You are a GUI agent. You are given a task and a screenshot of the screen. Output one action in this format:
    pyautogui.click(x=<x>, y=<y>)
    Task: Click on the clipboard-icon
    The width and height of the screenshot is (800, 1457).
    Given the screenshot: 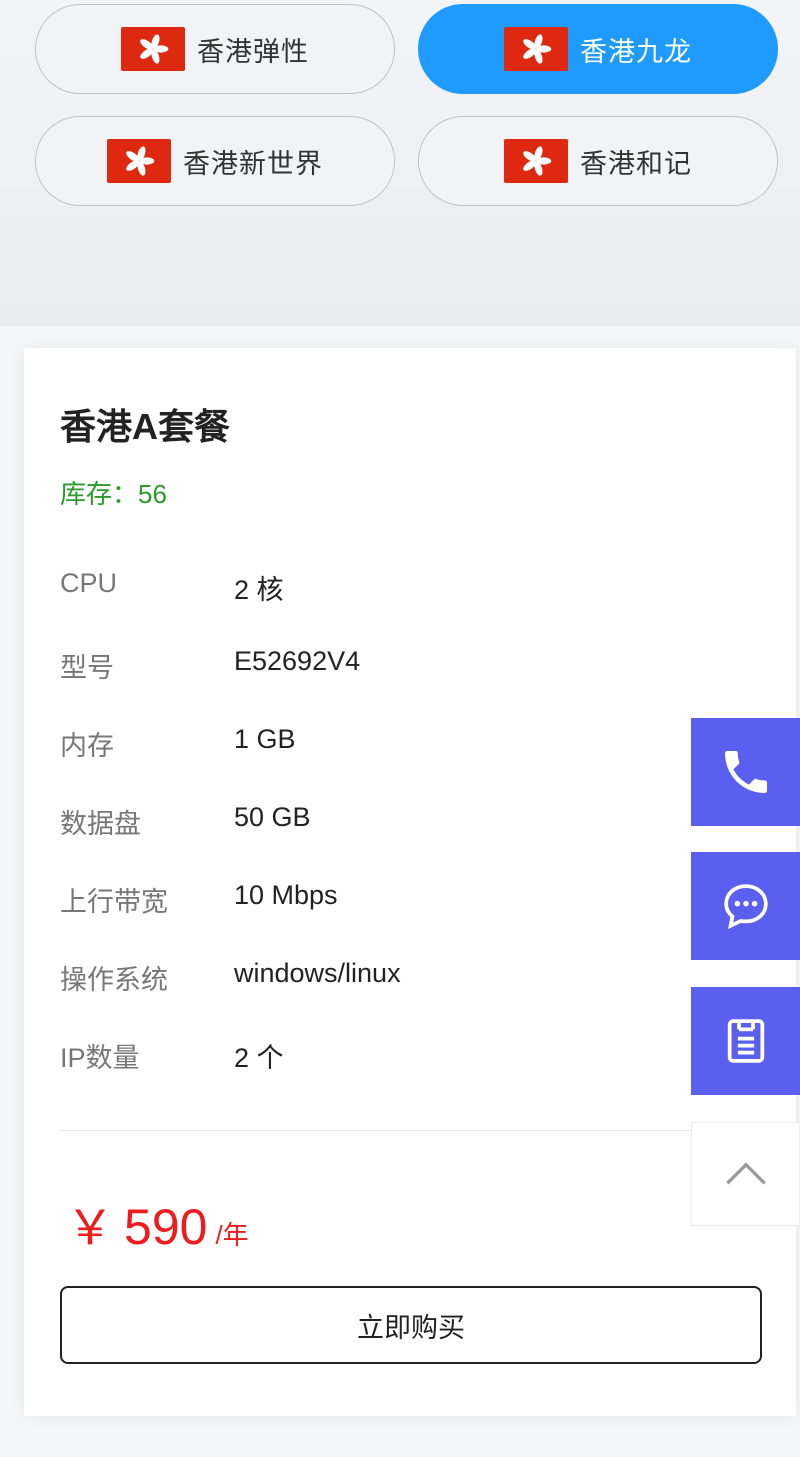 What is the action you would take?
    pyautogui.click(x=745, y=1041)
    